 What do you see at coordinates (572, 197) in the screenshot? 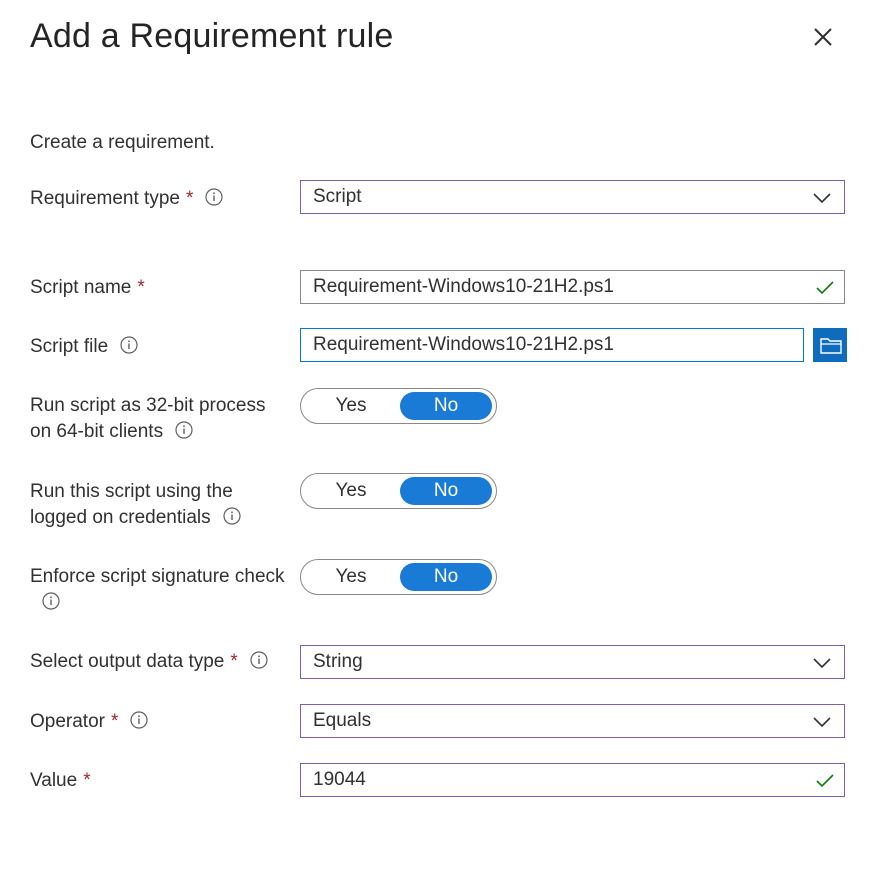
I see `requirement-type-dropdown: Script` at bounding box center [572, 197].